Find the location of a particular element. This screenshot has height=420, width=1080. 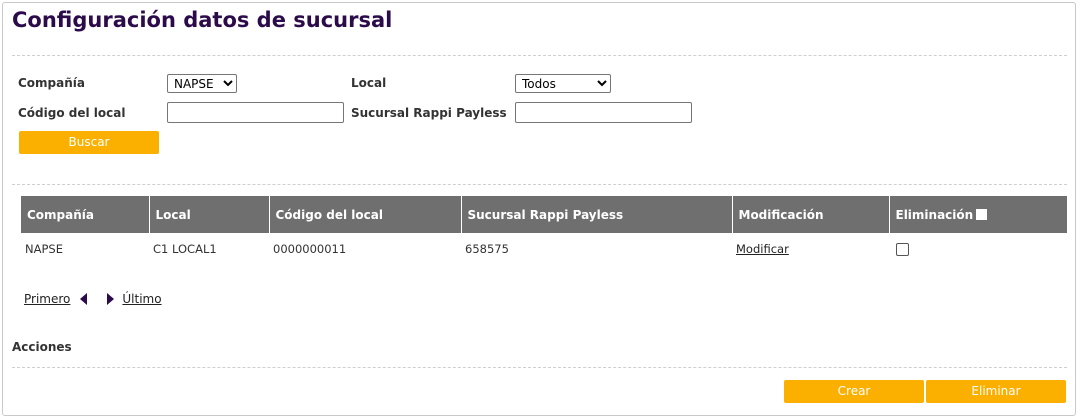

search-button: Buscar is located at coordinates (89, 142).